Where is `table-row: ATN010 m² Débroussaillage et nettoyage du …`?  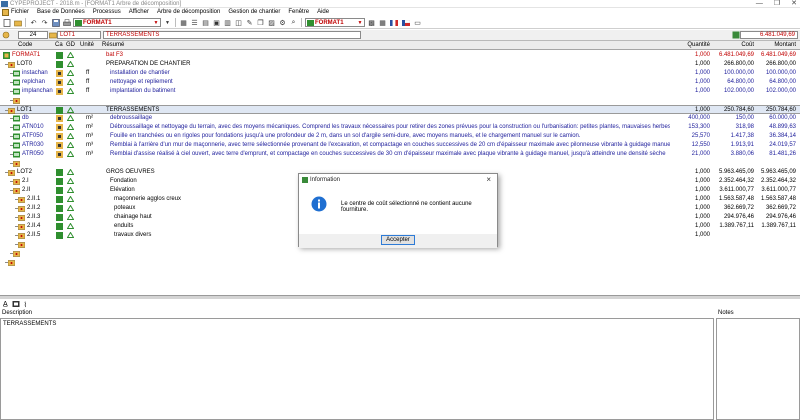 table-row: ATN010 m² Débroussaillage et nettoyage du … is located at coordinates (400, 127).